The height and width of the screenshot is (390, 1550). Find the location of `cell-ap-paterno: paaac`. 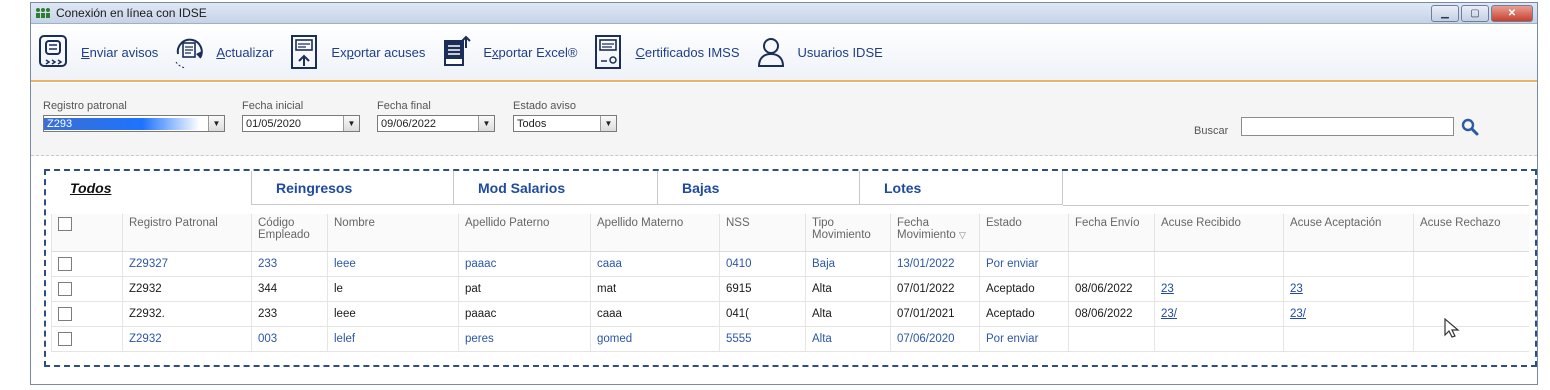

cell-ap-paterno: paaac is located at coordinates (524, 264).